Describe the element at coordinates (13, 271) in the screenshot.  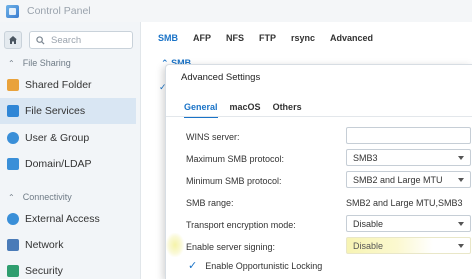
I see `security-icon` at that location.